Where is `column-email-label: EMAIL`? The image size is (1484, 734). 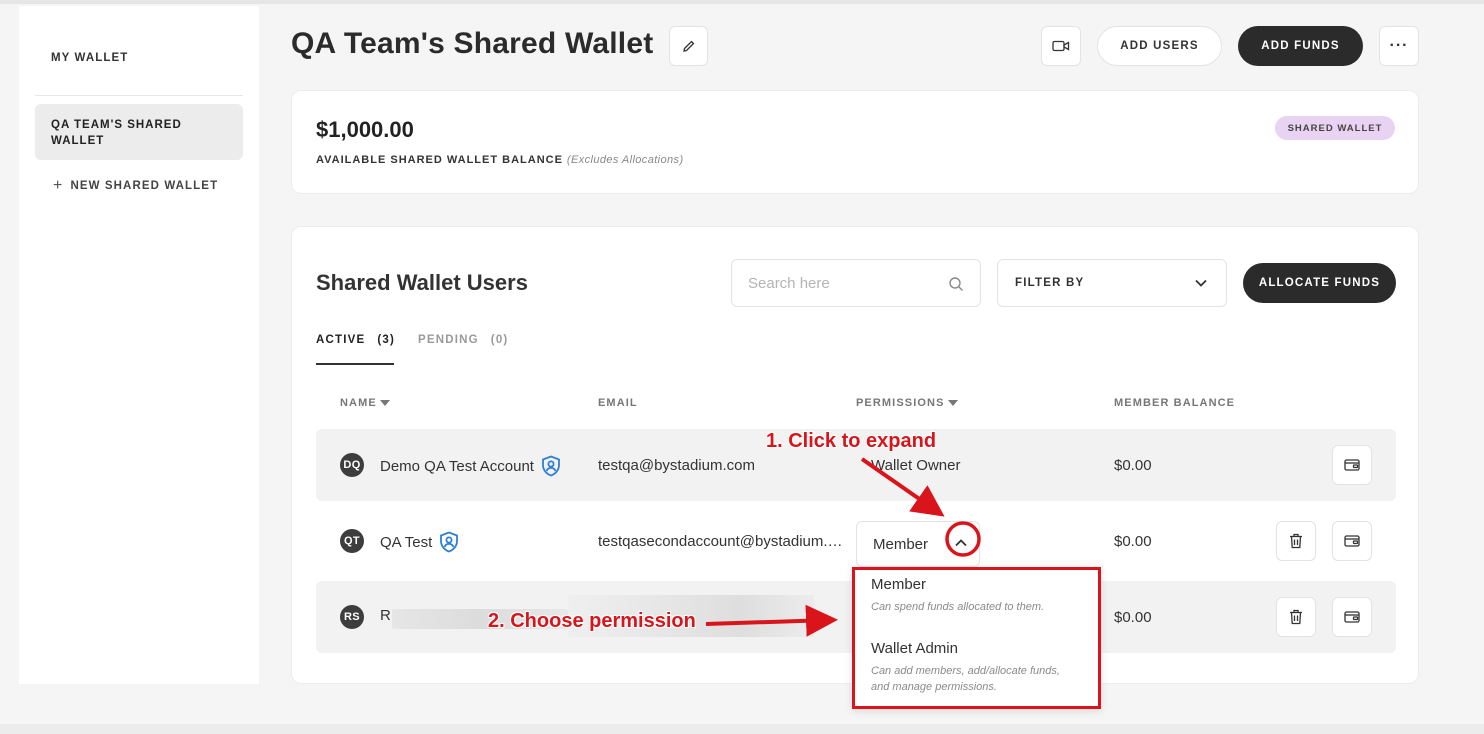
column-email-label: EMAIL is located at coordinates (618, 403).